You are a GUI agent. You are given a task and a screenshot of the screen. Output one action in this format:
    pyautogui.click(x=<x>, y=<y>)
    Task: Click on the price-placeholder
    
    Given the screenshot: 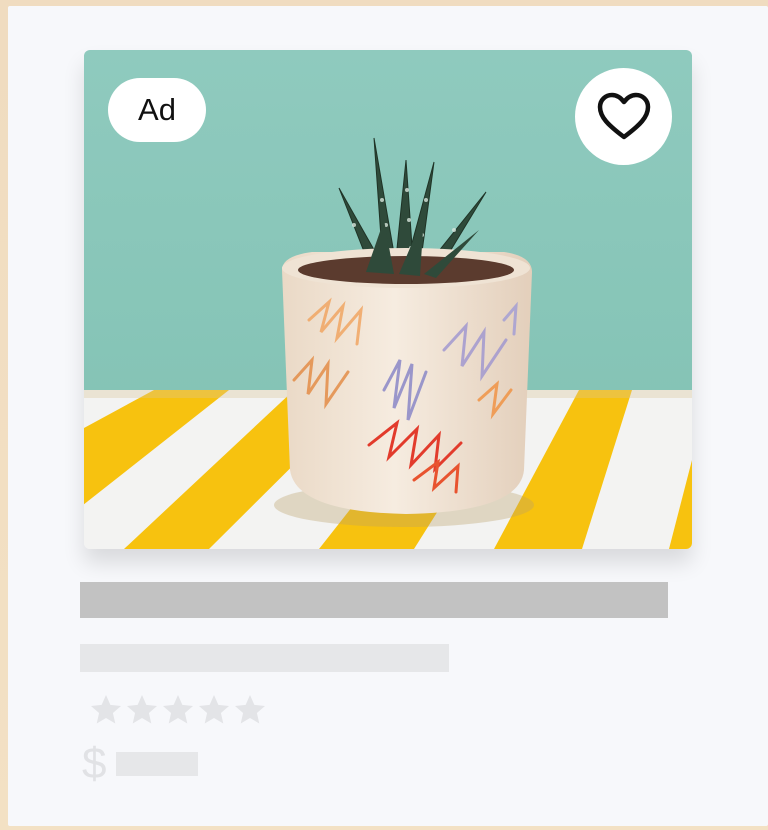 What is the action you would take?
    pyautogui.click(x=157, y=764)
    